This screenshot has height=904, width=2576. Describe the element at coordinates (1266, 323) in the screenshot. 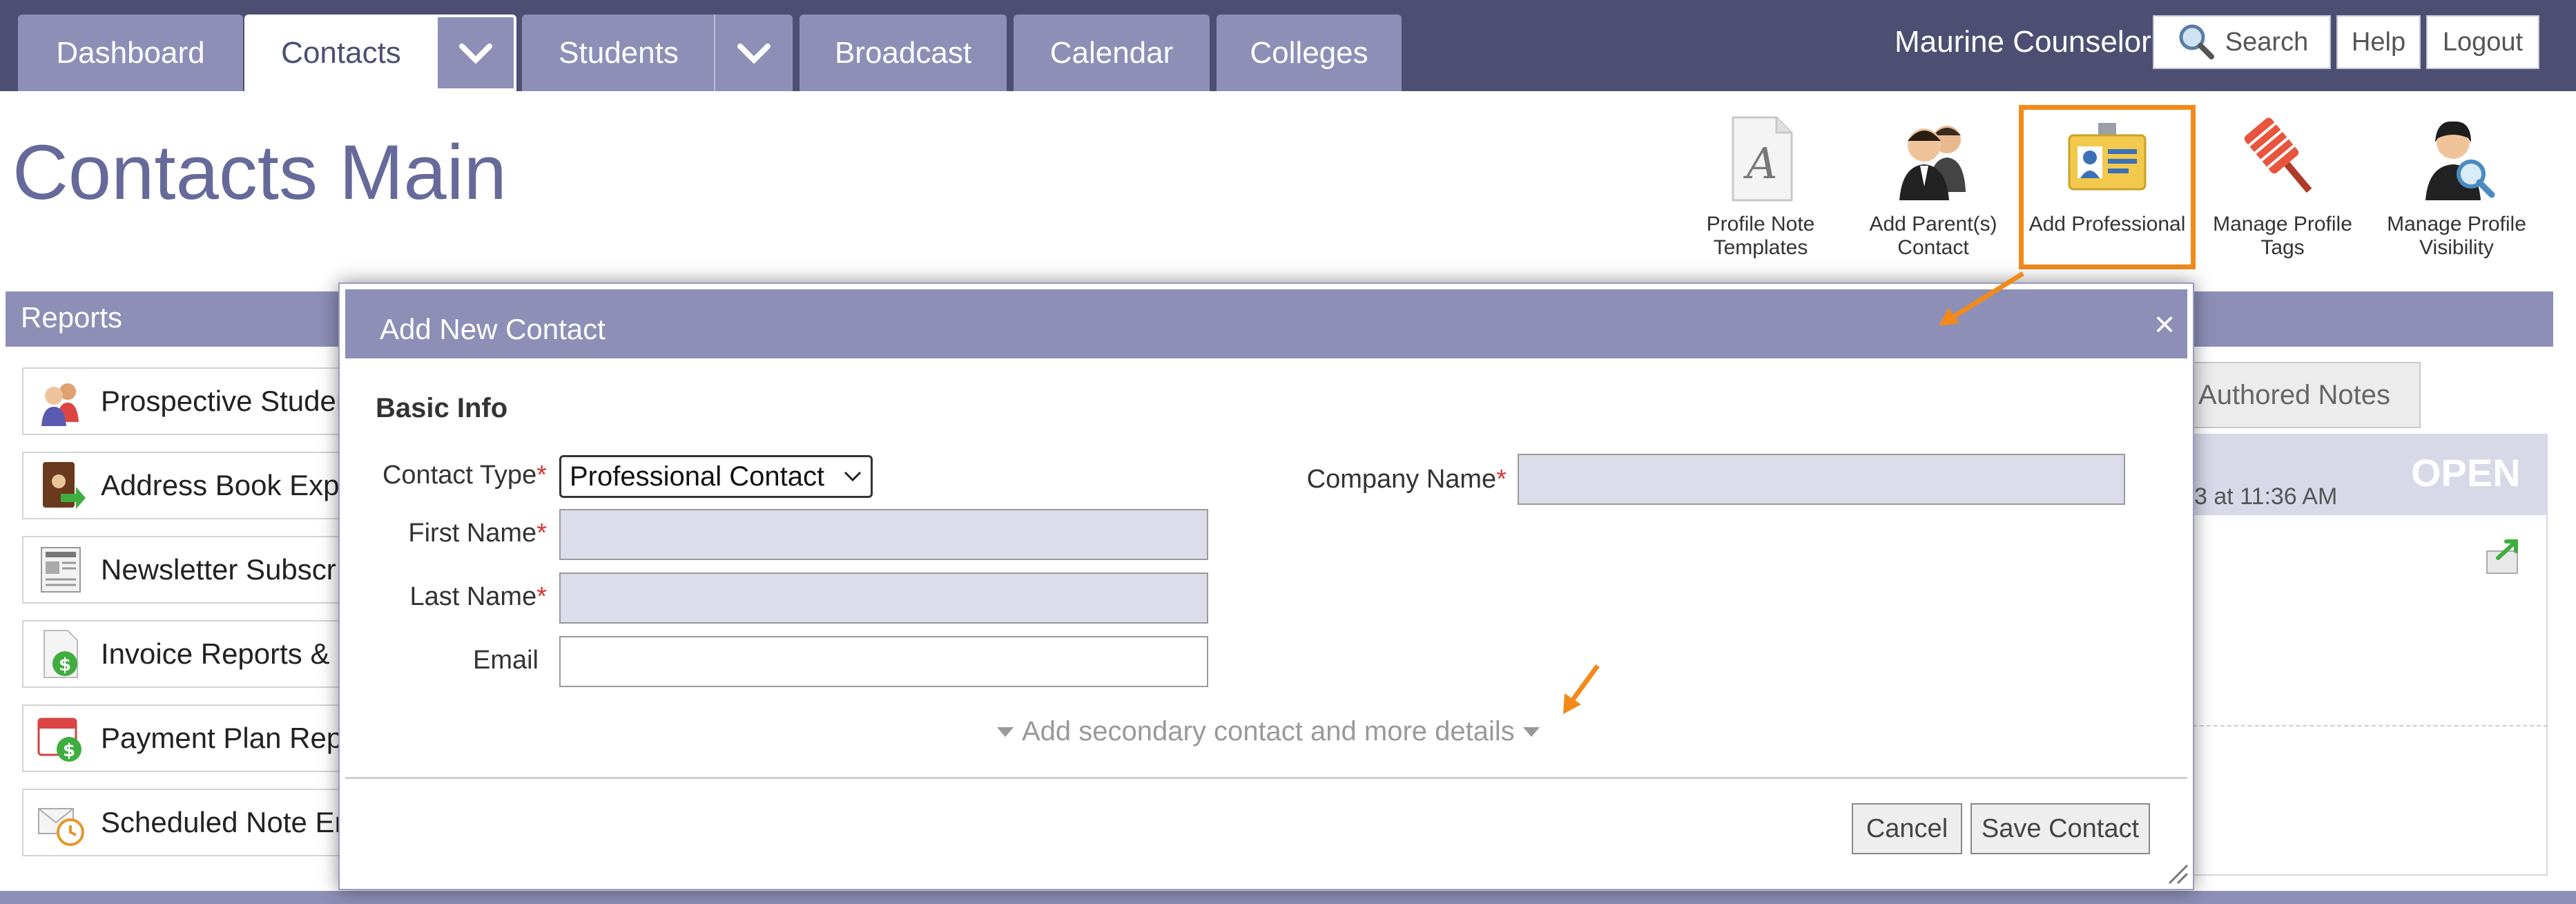

I see `dialog-header: Add New Contact ×` at that location.